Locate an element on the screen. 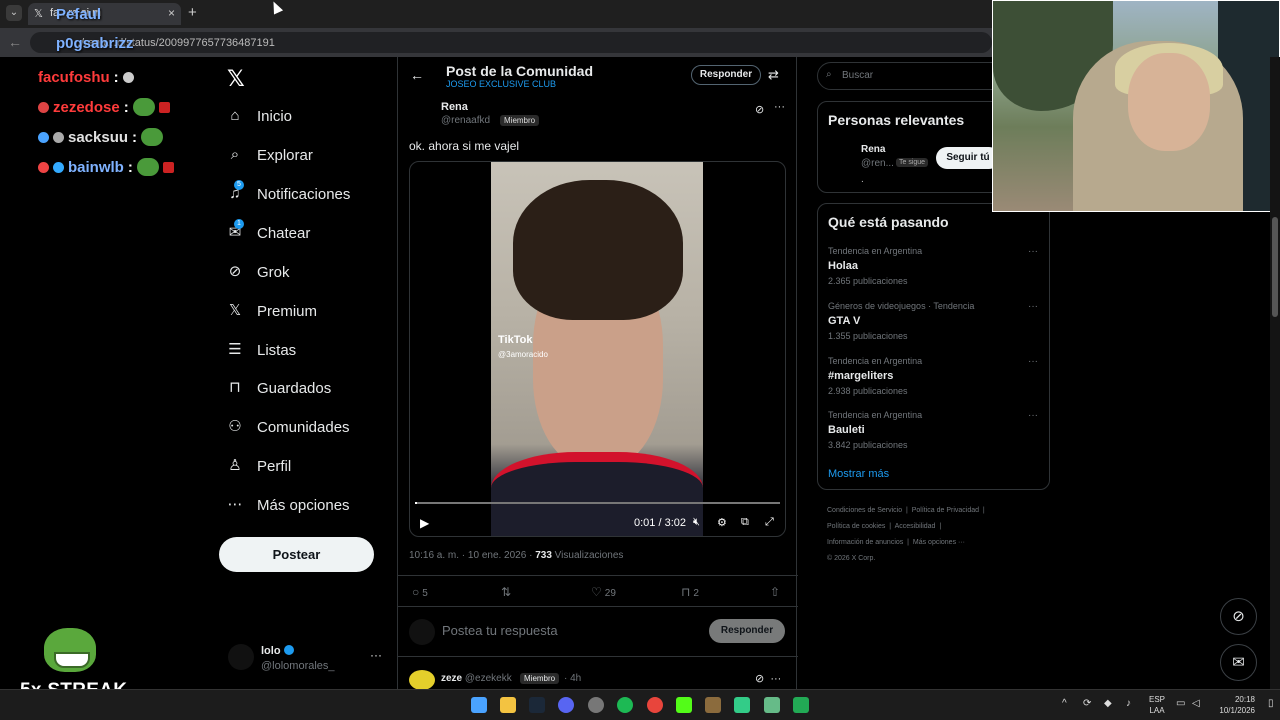 Image resolution: width=1280 pixels, height=720 pixels. sidebar-item-mas-opciones: ⋯ Más opciones is located at coordinates (288, 505).